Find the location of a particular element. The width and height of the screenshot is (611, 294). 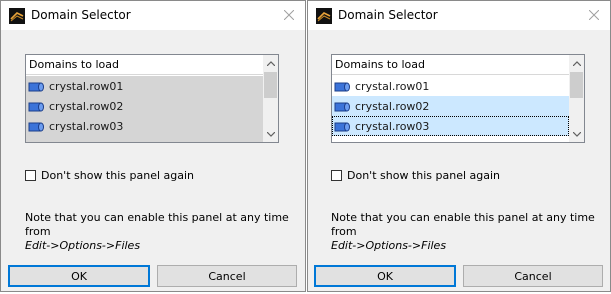

list-item: crystal.row03 is located at coordinates (144, 126).